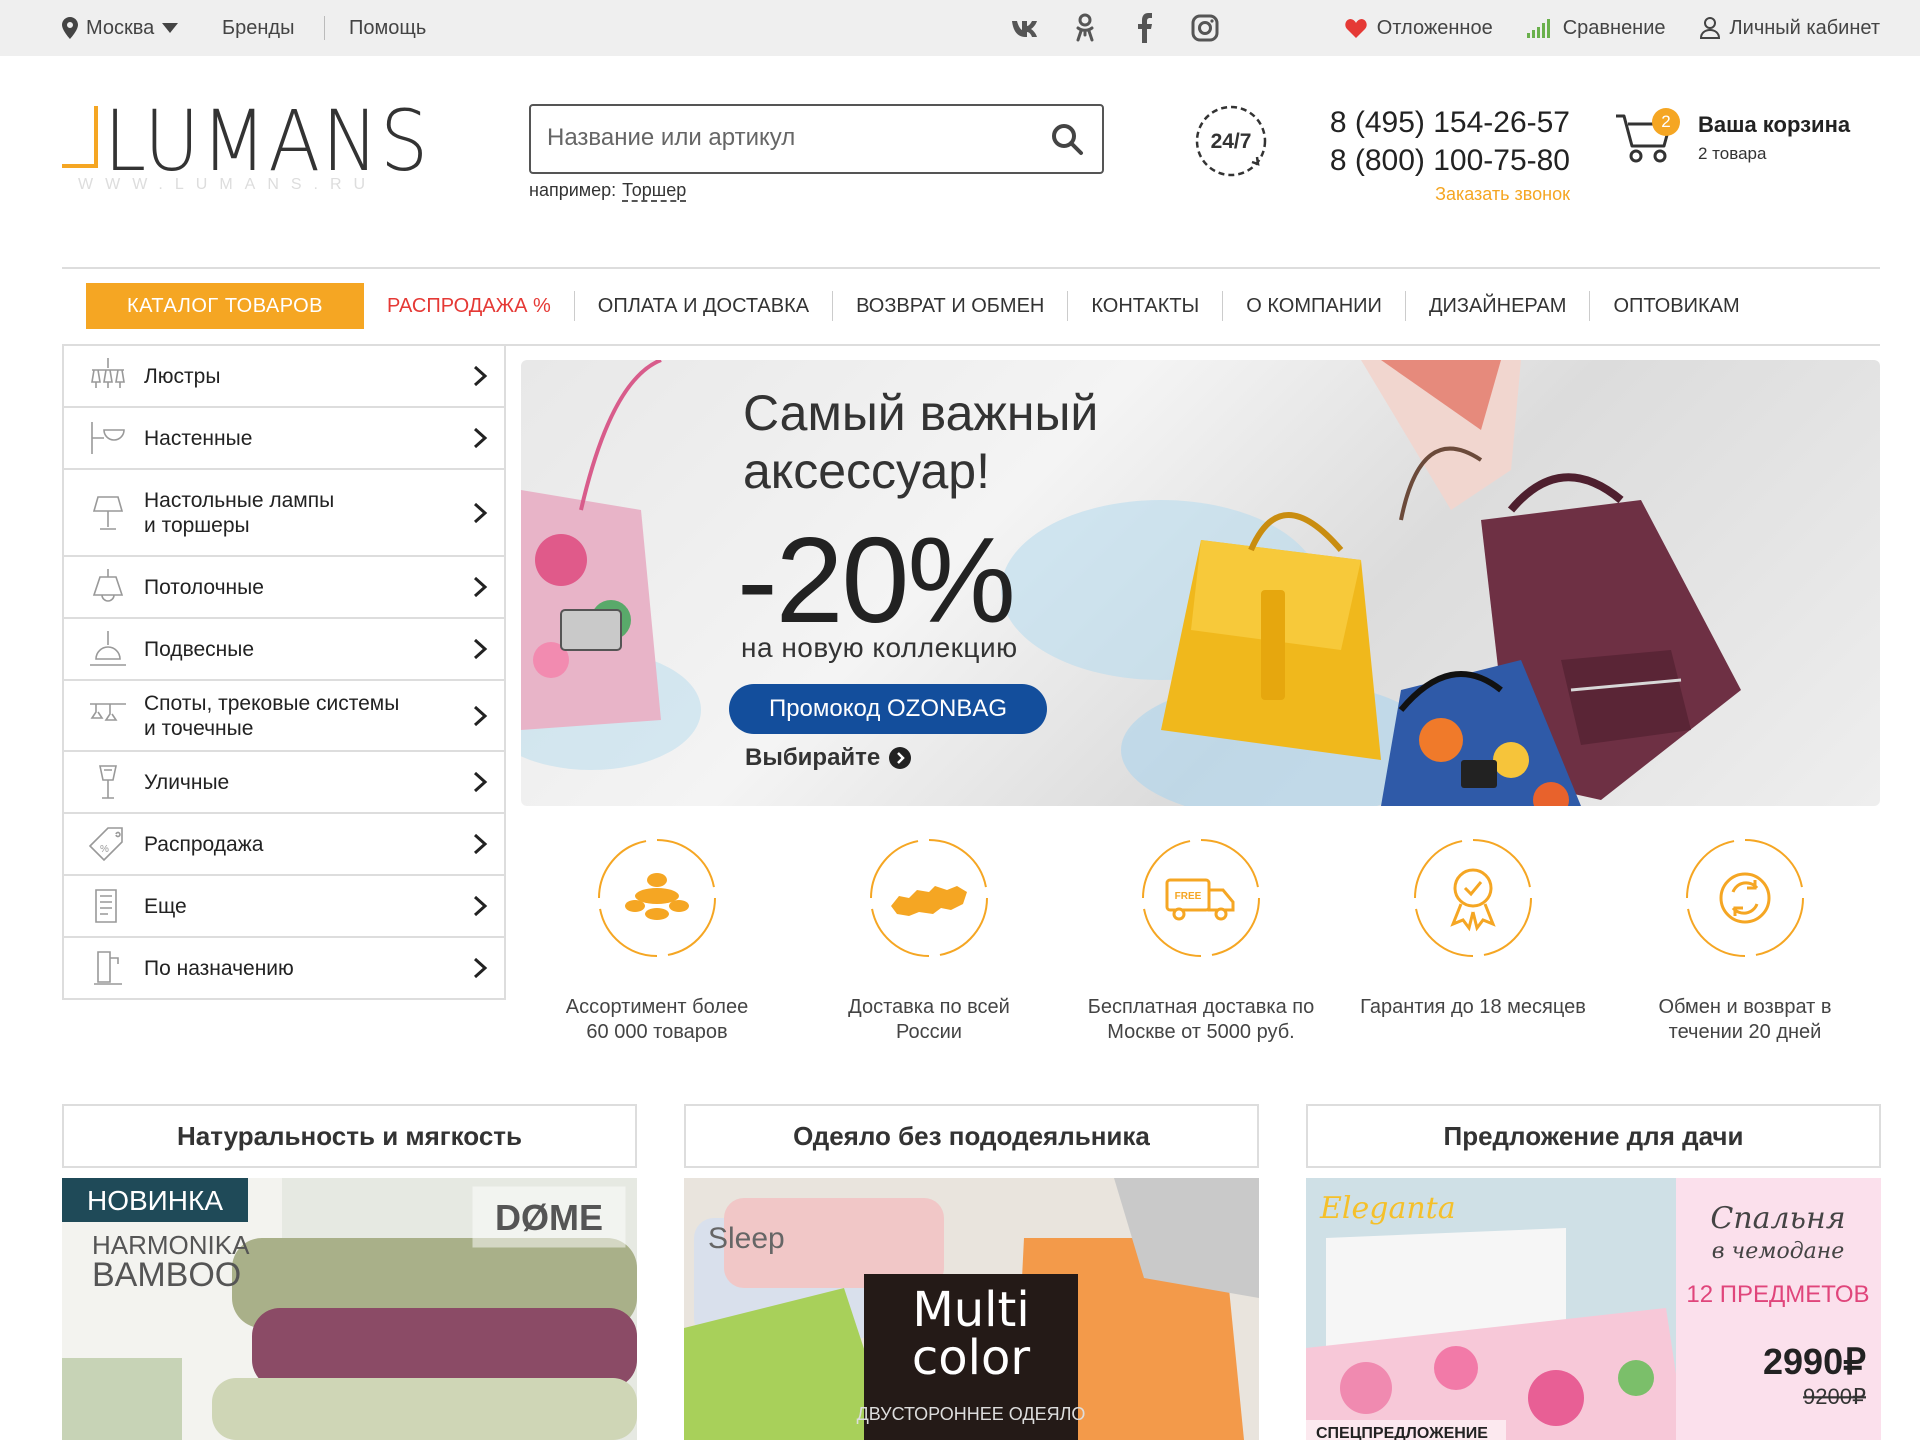 This screenshot has width=1920, height=1440. What do you see at coordinates (1834, 1396) in the screenshot?
I see `card-old-price: 9200₽` at bounding box center [1834, 1396].